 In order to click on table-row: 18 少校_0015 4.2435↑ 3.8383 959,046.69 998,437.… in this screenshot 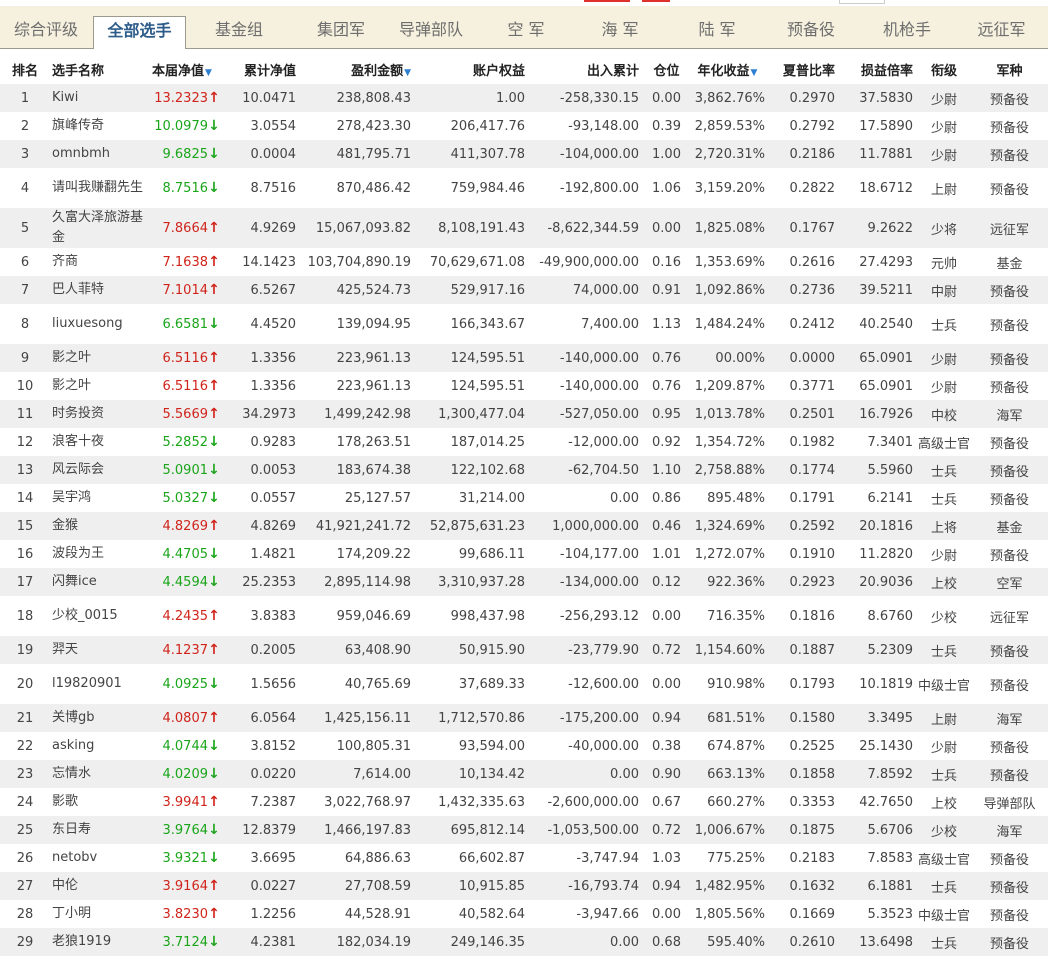, I will do `click(524, 616)`.